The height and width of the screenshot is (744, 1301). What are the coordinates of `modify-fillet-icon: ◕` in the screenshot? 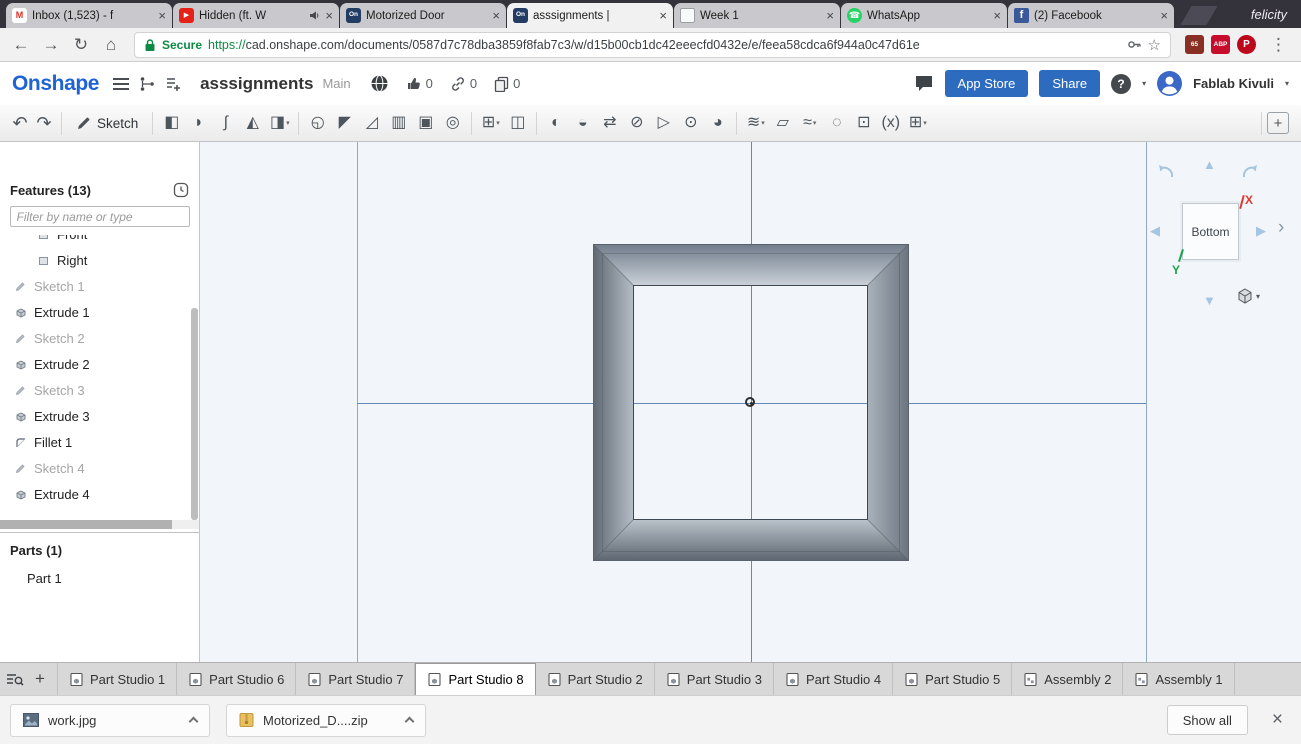 It's located at (717, 123).